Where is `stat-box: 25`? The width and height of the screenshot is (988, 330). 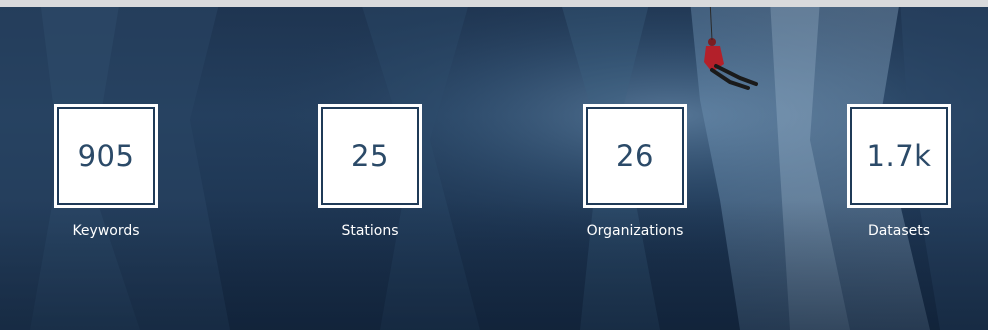 stat-box: 25 is located at coordinates (370, 156).